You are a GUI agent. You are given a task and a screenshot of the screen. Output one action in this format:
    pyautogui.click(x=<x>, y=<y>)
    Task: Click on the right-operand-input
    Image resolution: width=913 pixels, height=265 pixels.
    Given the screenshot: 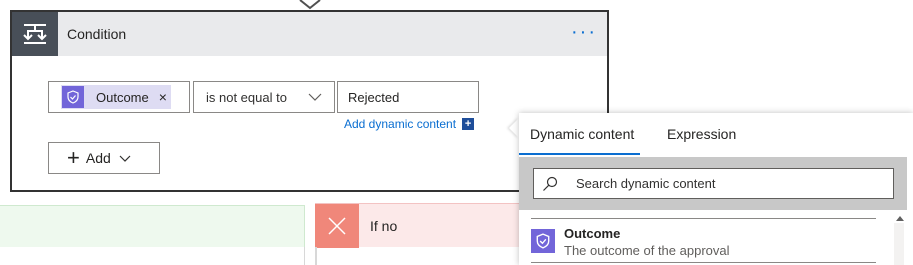 What is the action you would take?
    pyautogui.click(x=408, y=97)
    